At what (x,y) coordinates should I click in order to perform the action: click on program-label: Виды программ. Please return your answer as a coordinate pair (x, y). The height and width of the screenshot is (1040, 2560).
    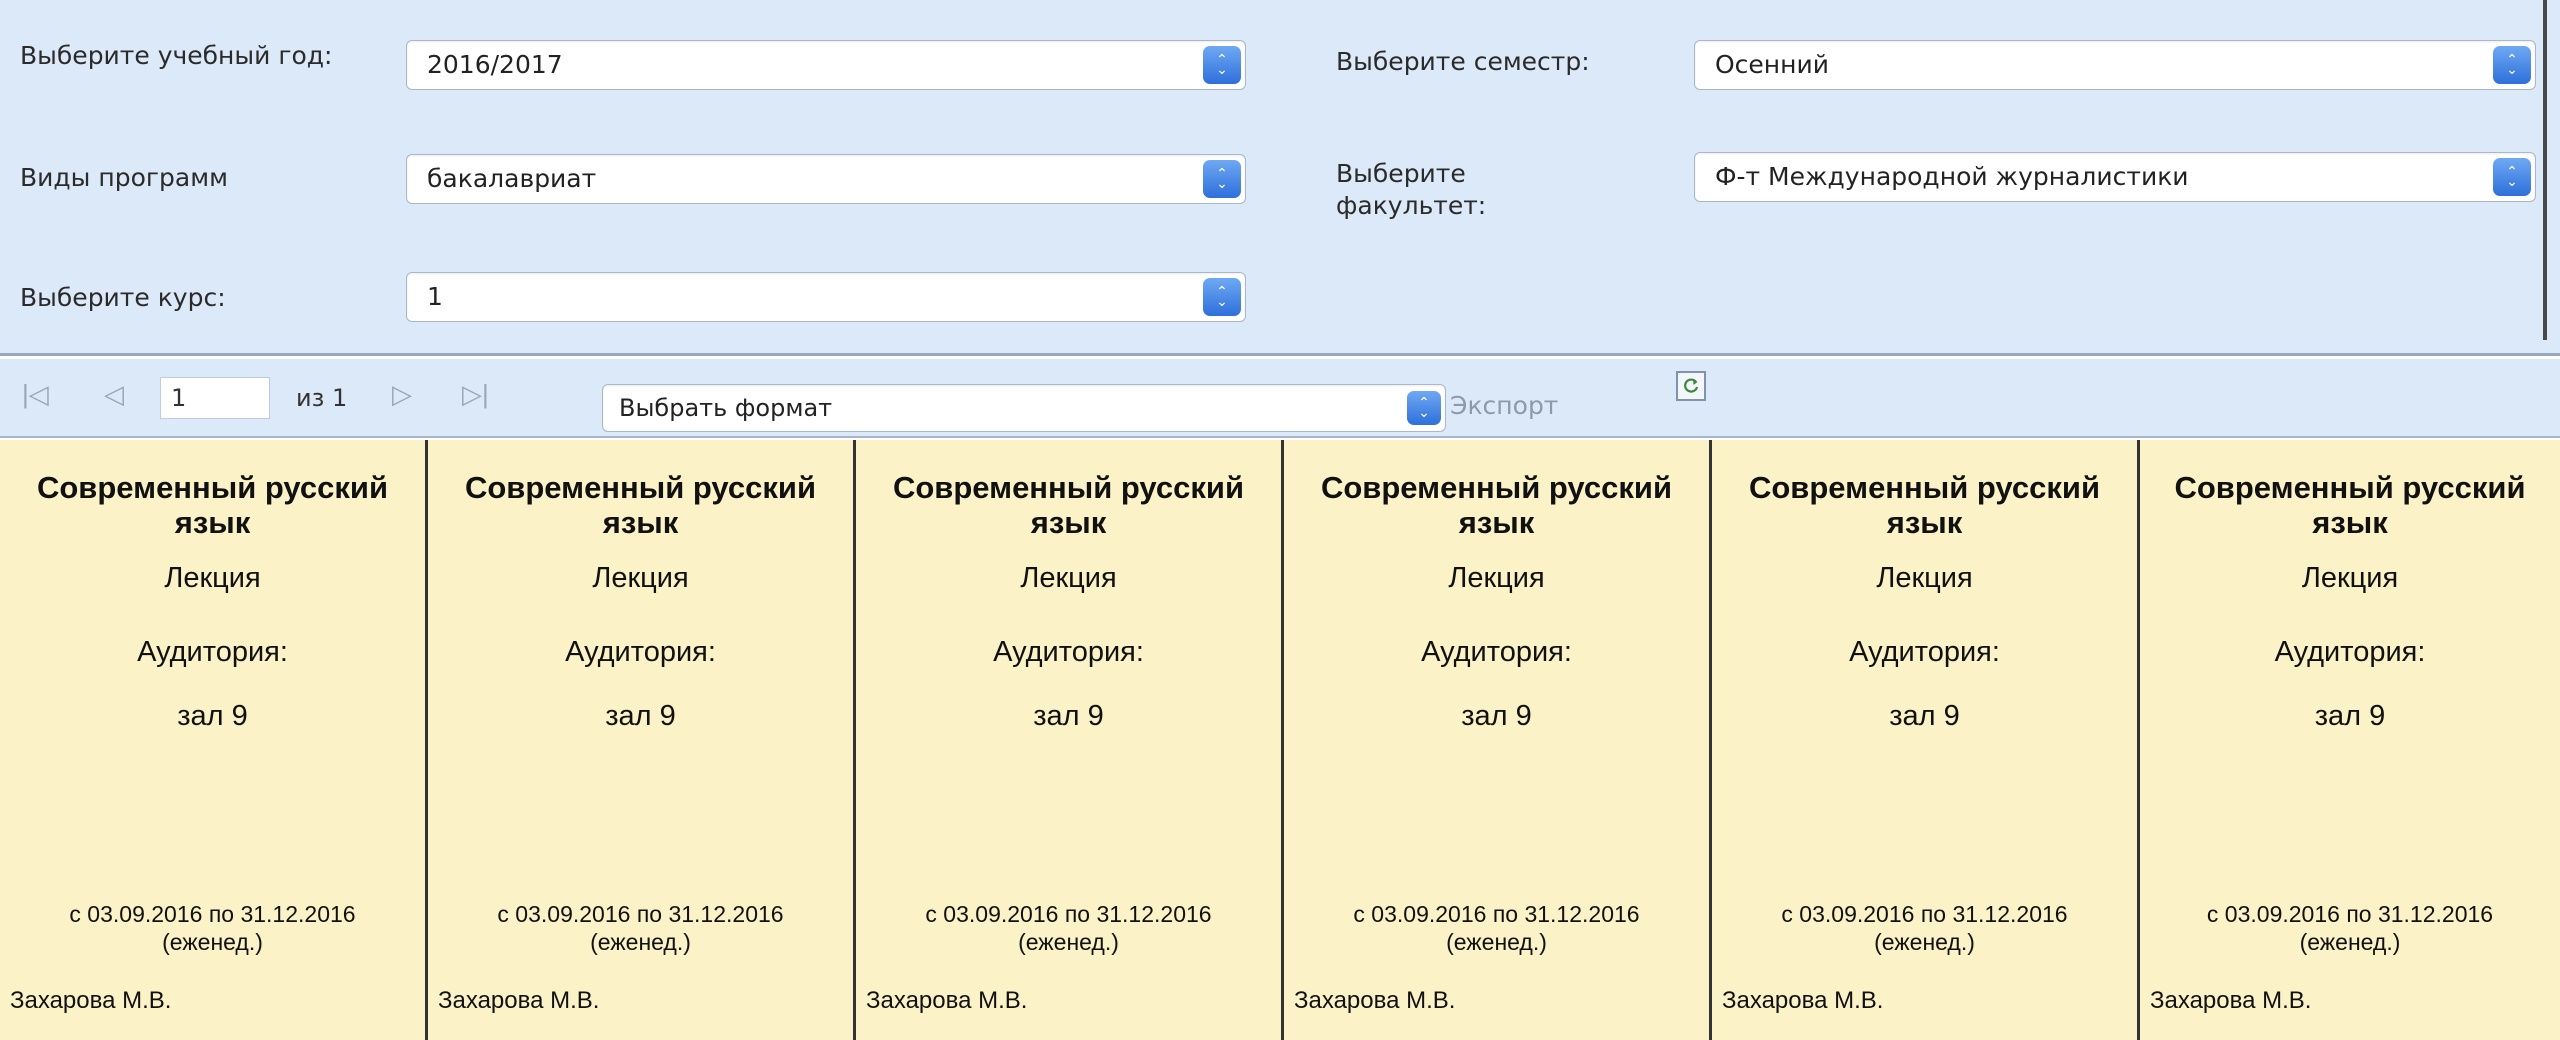
    Looking at the image, I should click on (124, 177).